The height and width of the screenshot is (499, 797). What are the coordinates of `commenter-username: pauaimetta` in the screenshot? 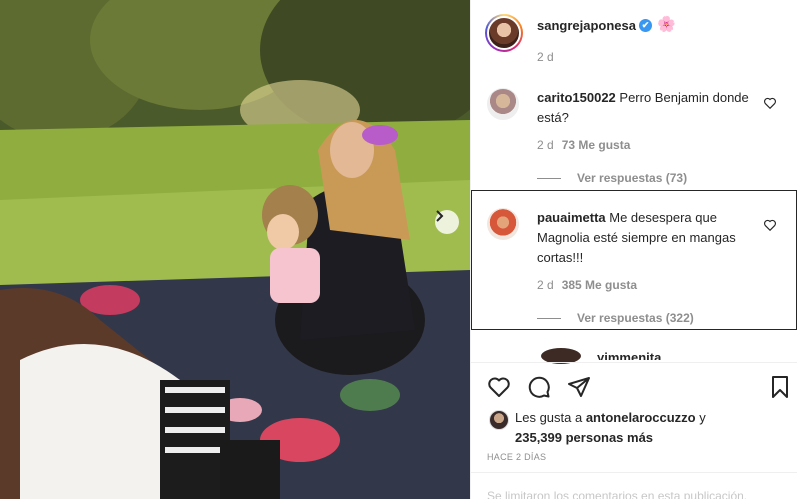 It's located at (571, 217).